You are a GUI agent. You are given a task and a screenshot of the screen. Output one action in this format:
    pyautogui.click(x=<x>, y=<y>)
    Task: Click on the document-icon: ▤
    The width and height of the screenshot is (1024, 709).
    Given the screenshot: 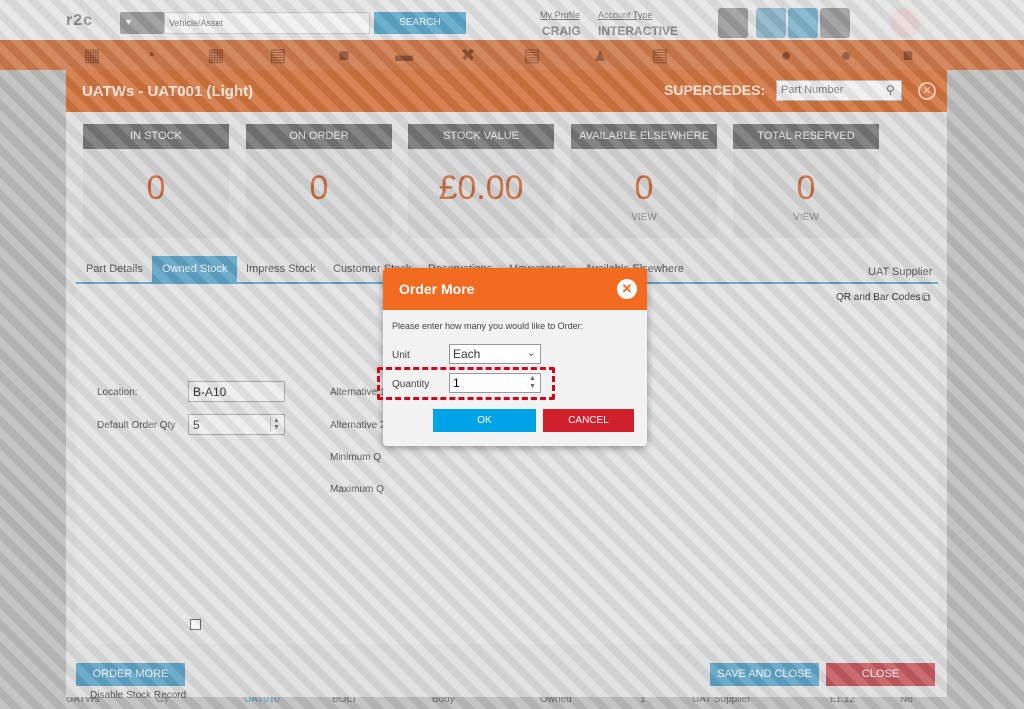 What is the action you would take?
    pyautogui.click(x=660, y=55)
    